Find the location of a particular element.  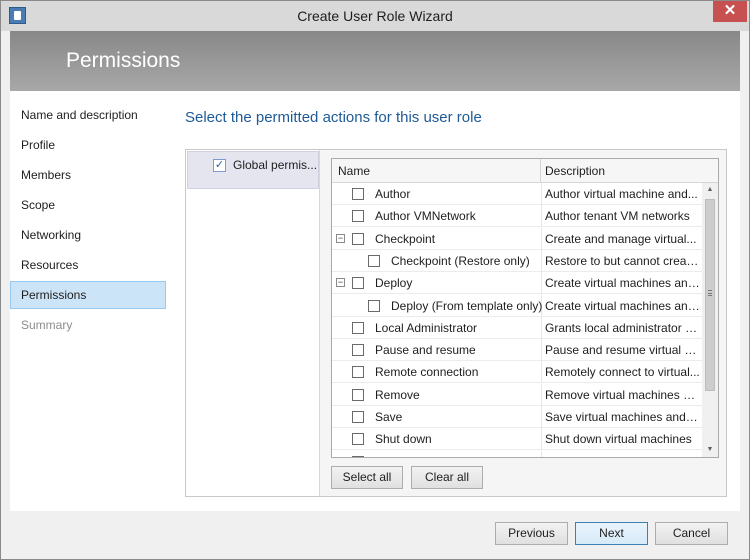

nav-item-members: Members is located at coordinates (88, 175).